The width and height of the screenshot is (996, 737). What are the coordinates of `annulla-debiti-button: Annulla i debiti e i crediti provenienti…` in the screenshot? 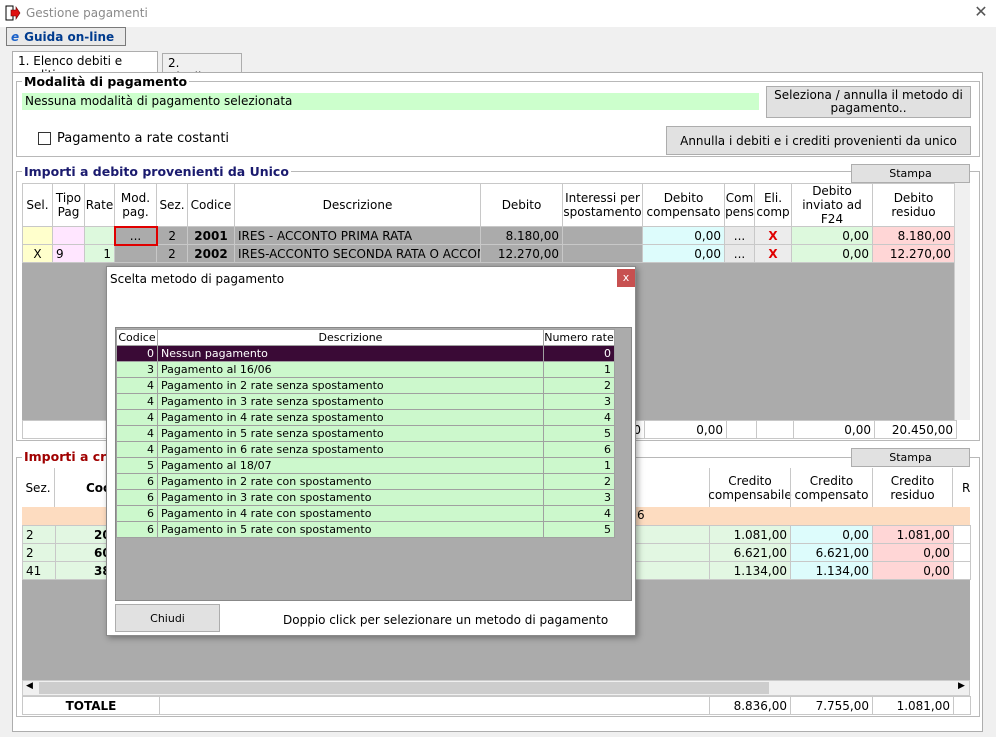 It's located at (818, 140).